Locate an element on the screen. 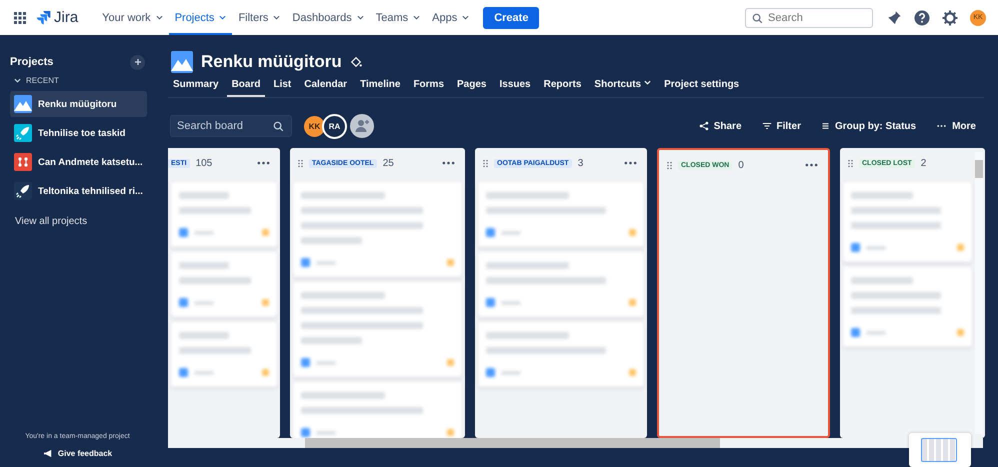 This screenshot has width=998, height=467. notifications-icon is located at coordinates (894, 17).